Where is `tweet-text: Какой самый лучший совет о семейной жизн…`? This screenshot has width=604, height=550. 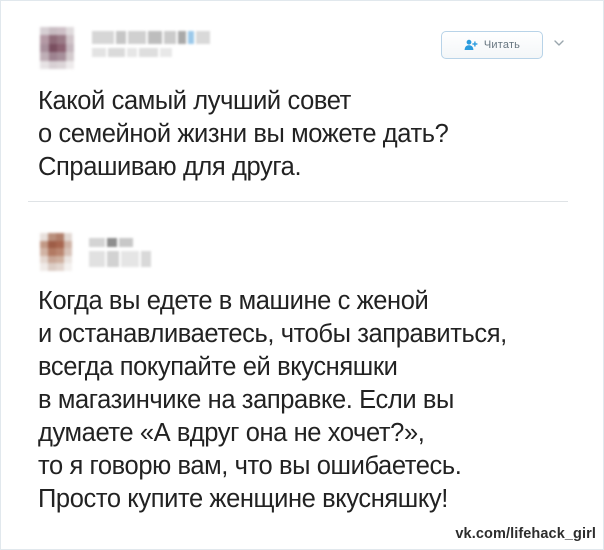 tweet-text: Какой самый лучший совет о семейной жизн… is located at coordinates (243, 134).